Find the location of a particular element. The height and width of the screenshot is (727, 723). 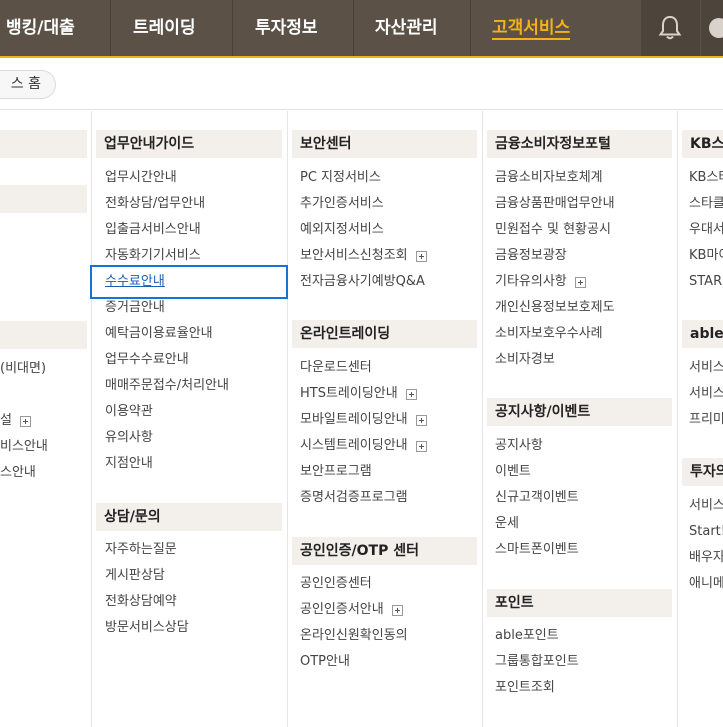

menu-link: 기타유의사항 is located at coordinates (555, 282).